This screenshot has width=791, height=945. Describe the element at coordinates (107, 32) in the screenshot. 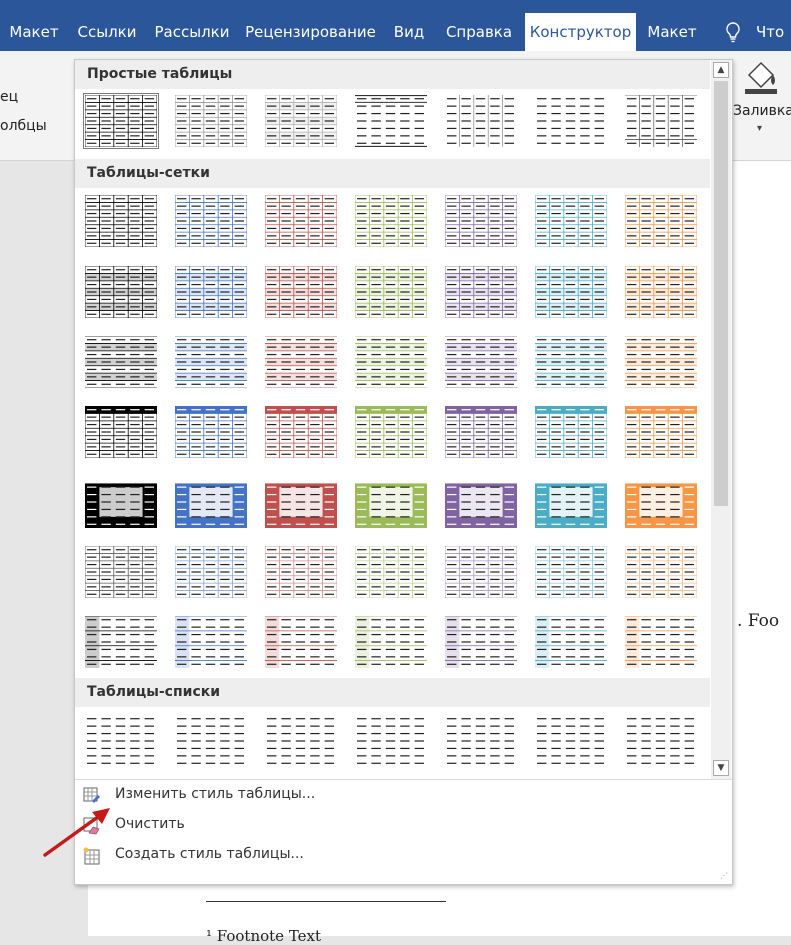

I see `tab-references: Ссылки` at that location.